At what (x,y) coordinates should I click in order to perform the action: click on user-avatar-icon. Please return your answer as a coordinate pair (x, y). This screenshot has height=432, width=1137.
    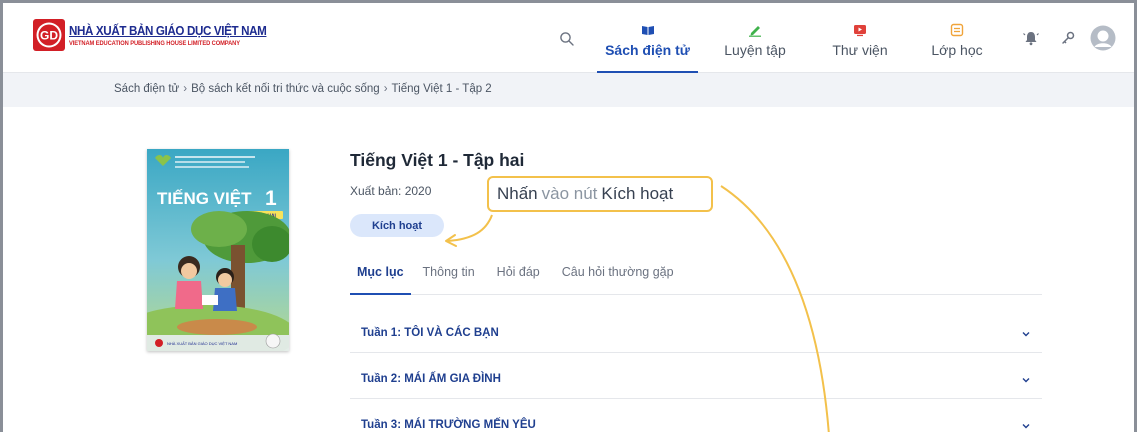
    Looking at the image, I should click on (1103, 38).